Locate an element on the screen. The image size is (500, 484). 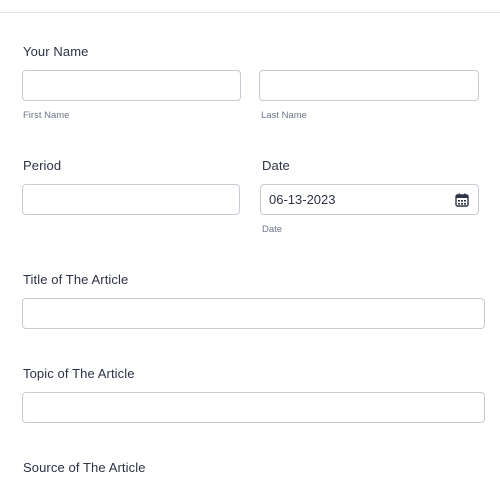
first-name-sublabel: First Name is located at coordinates (46, 115).